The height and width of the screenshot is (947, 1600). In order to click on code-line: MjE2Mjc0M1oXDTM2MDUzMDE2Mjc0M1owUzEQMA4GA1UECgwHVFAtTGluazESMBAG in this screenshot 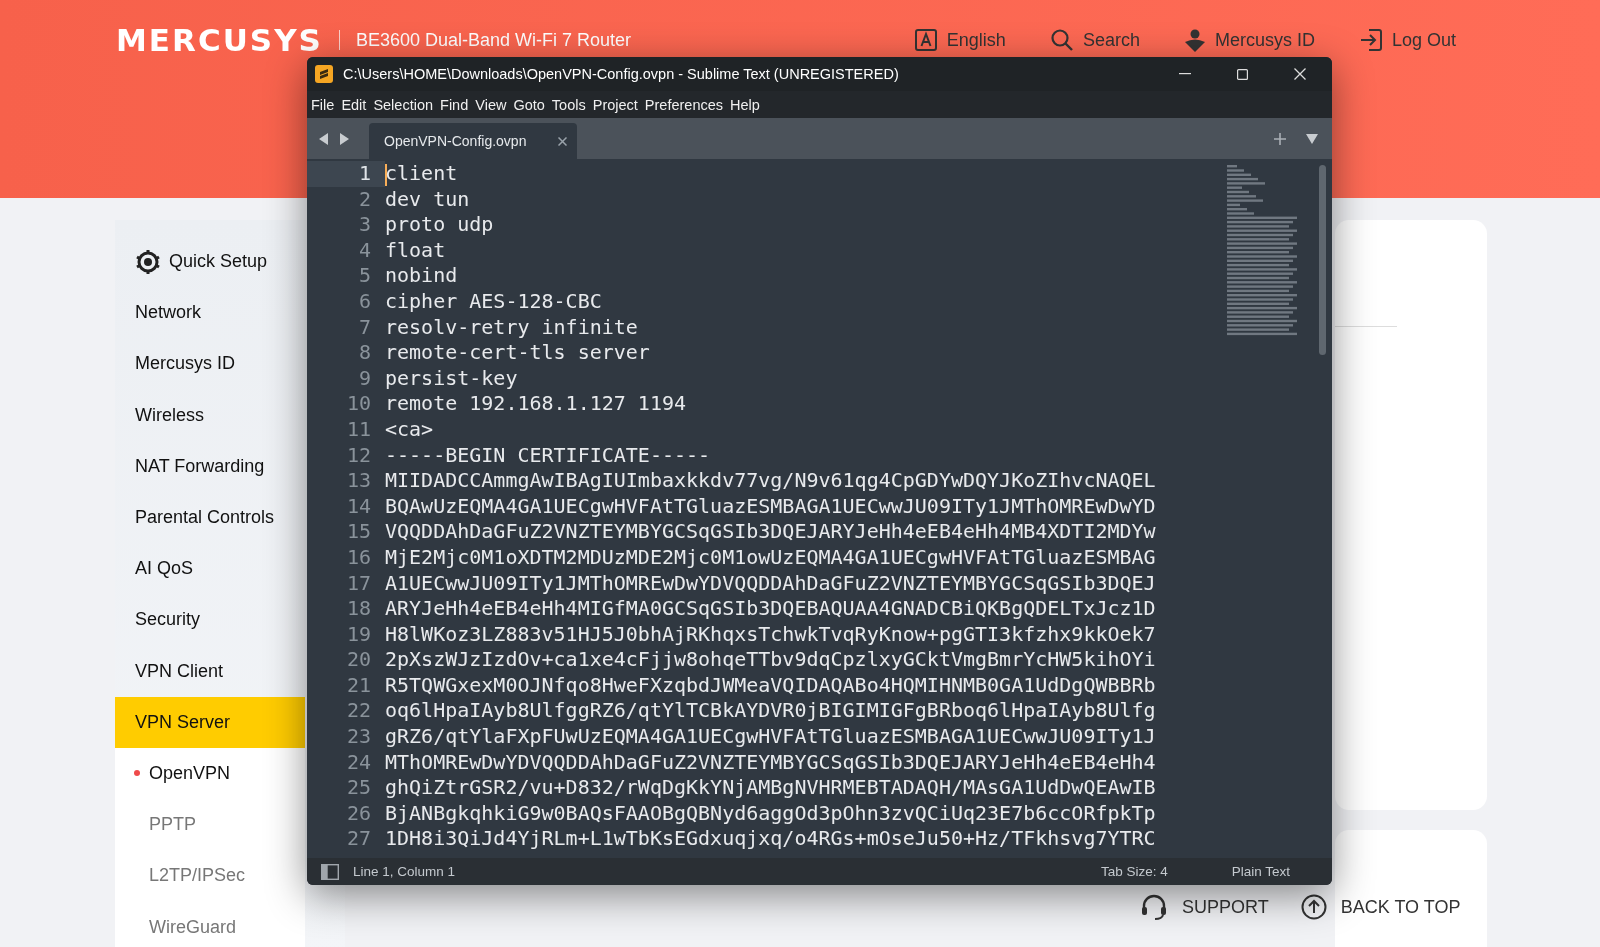, I will do `click(770, 557)`.